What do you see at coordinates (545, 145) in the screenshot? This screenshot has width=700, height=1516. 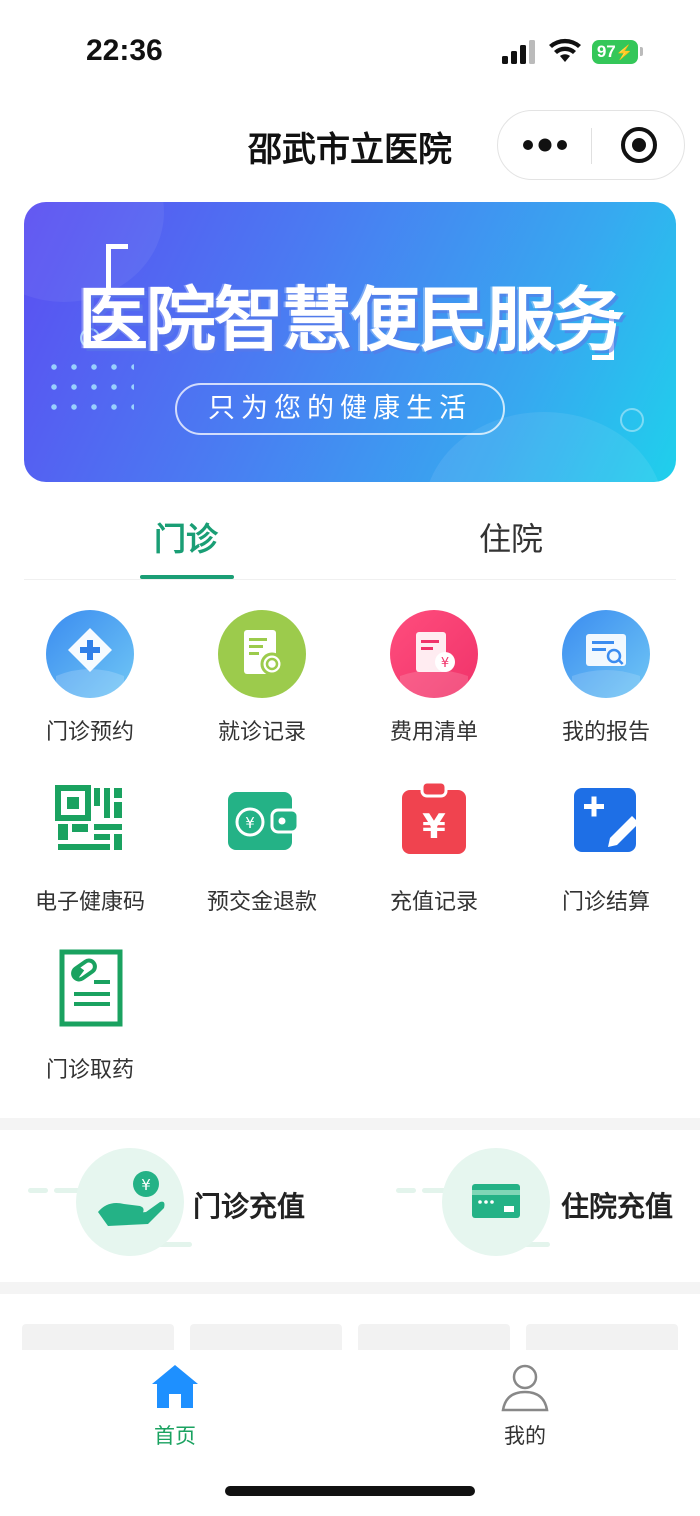 I see `more-icon` at bounding box center [545, 145].